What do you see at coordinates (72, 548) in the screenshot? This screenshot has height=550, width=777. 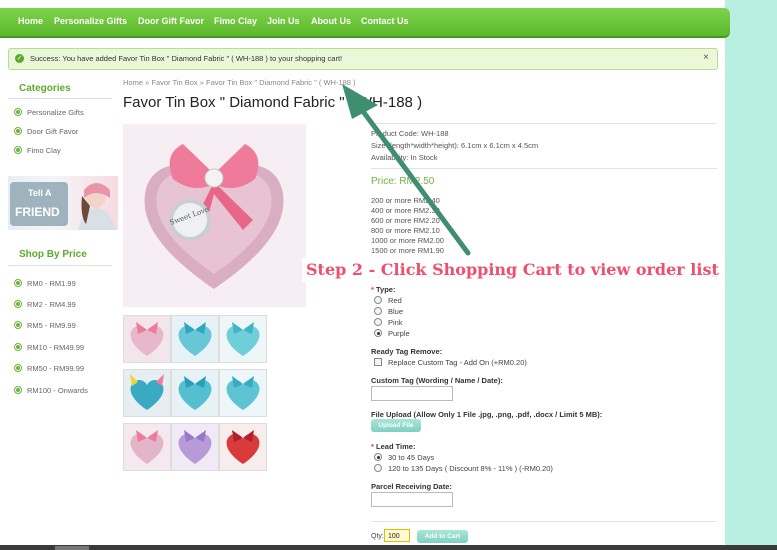 I see `taskbar-button` at bounding box center [72, 548].